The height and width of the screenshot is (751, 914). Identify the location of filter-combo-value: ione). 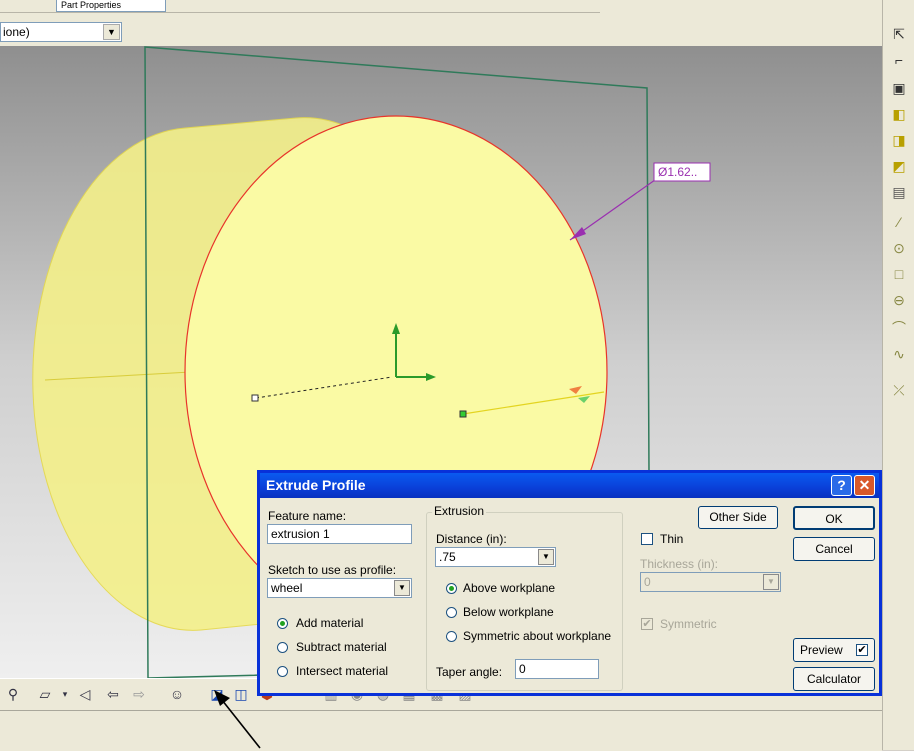
(16, 32).